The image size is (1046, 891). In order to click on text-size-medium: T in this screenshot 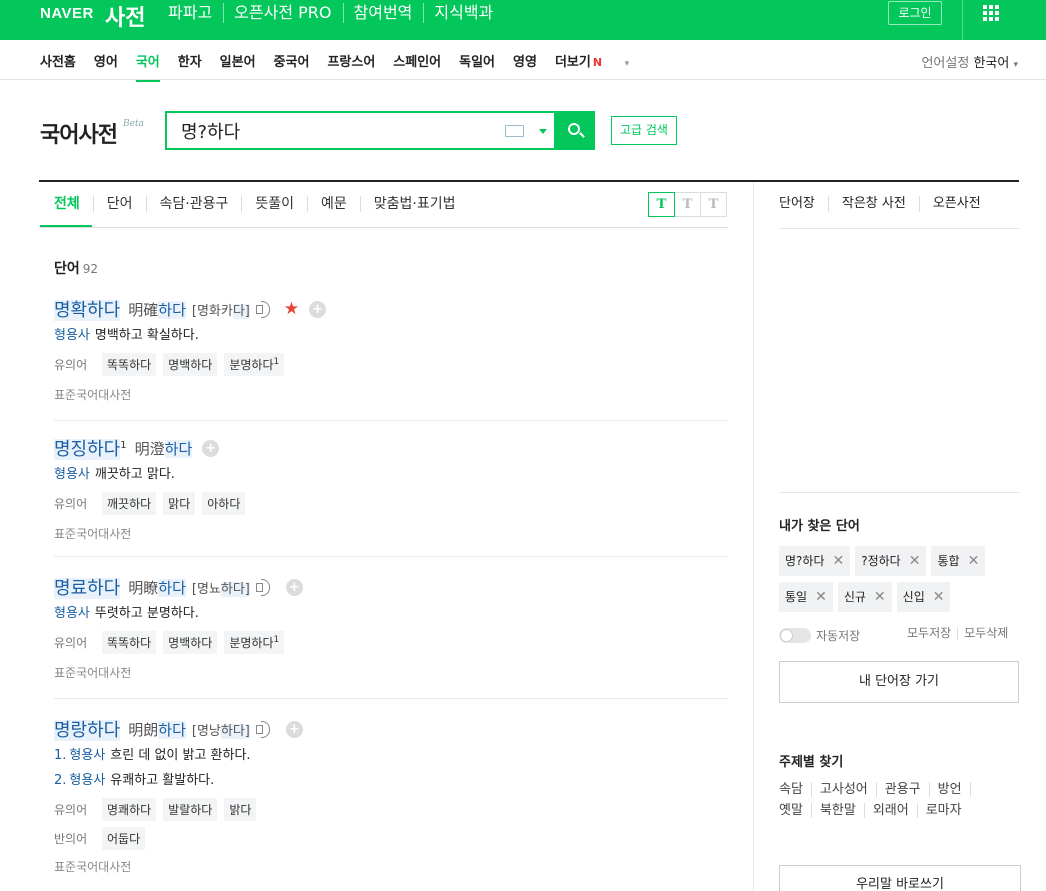, I will do `click(687, 204)`.